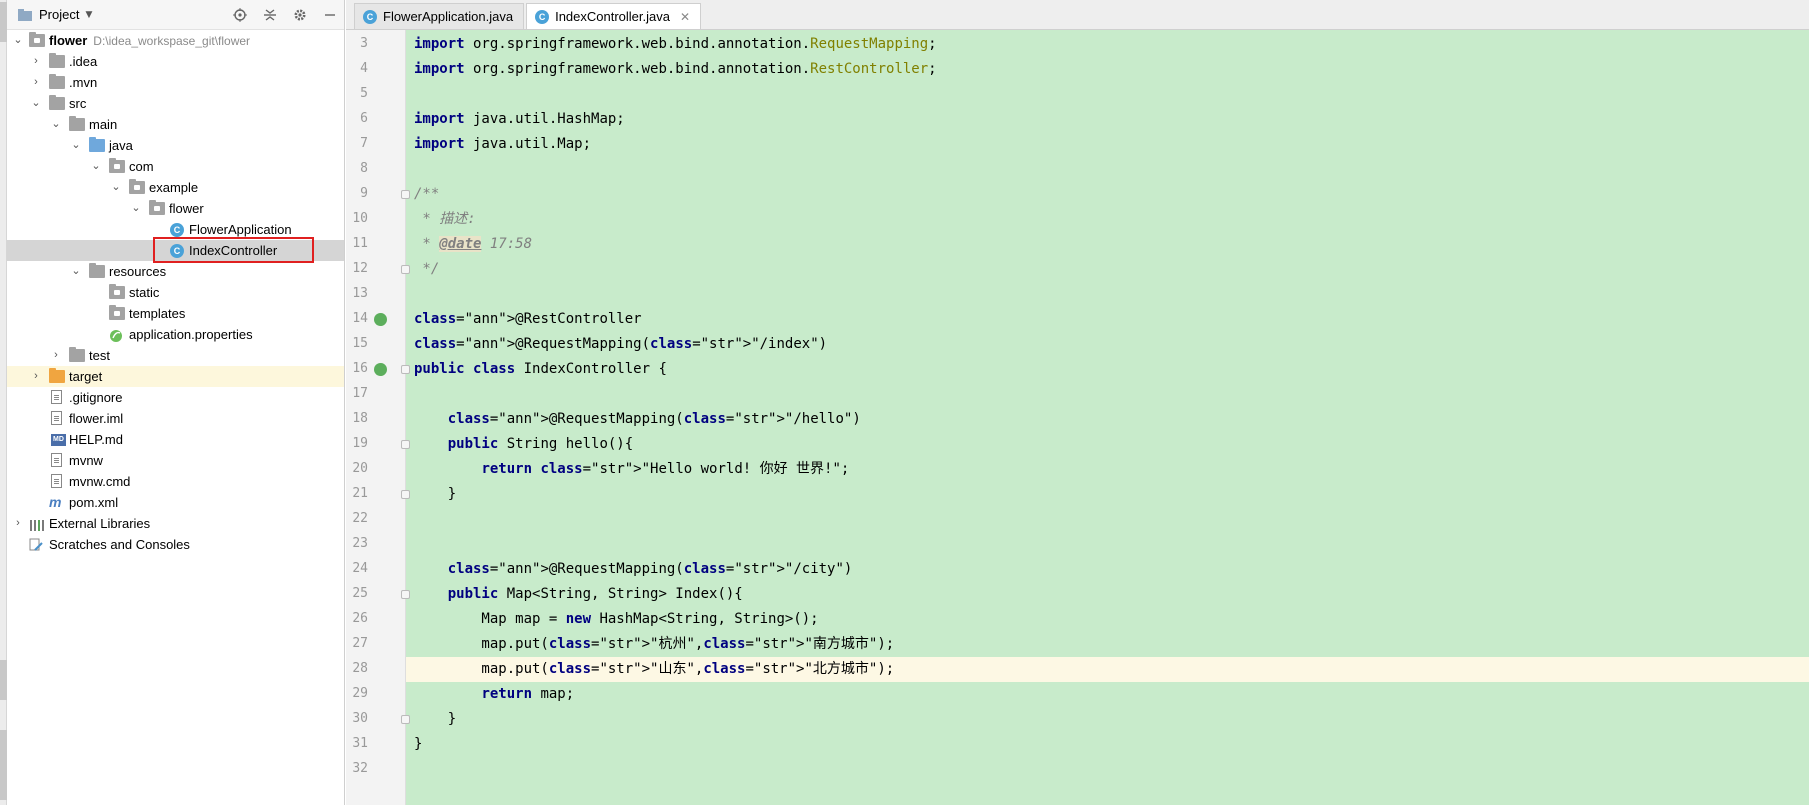  What do you see at coordinates (3, 765) in the screenshot?
I see `favorites-tool-window-tab` at bounding box center [3, 765].